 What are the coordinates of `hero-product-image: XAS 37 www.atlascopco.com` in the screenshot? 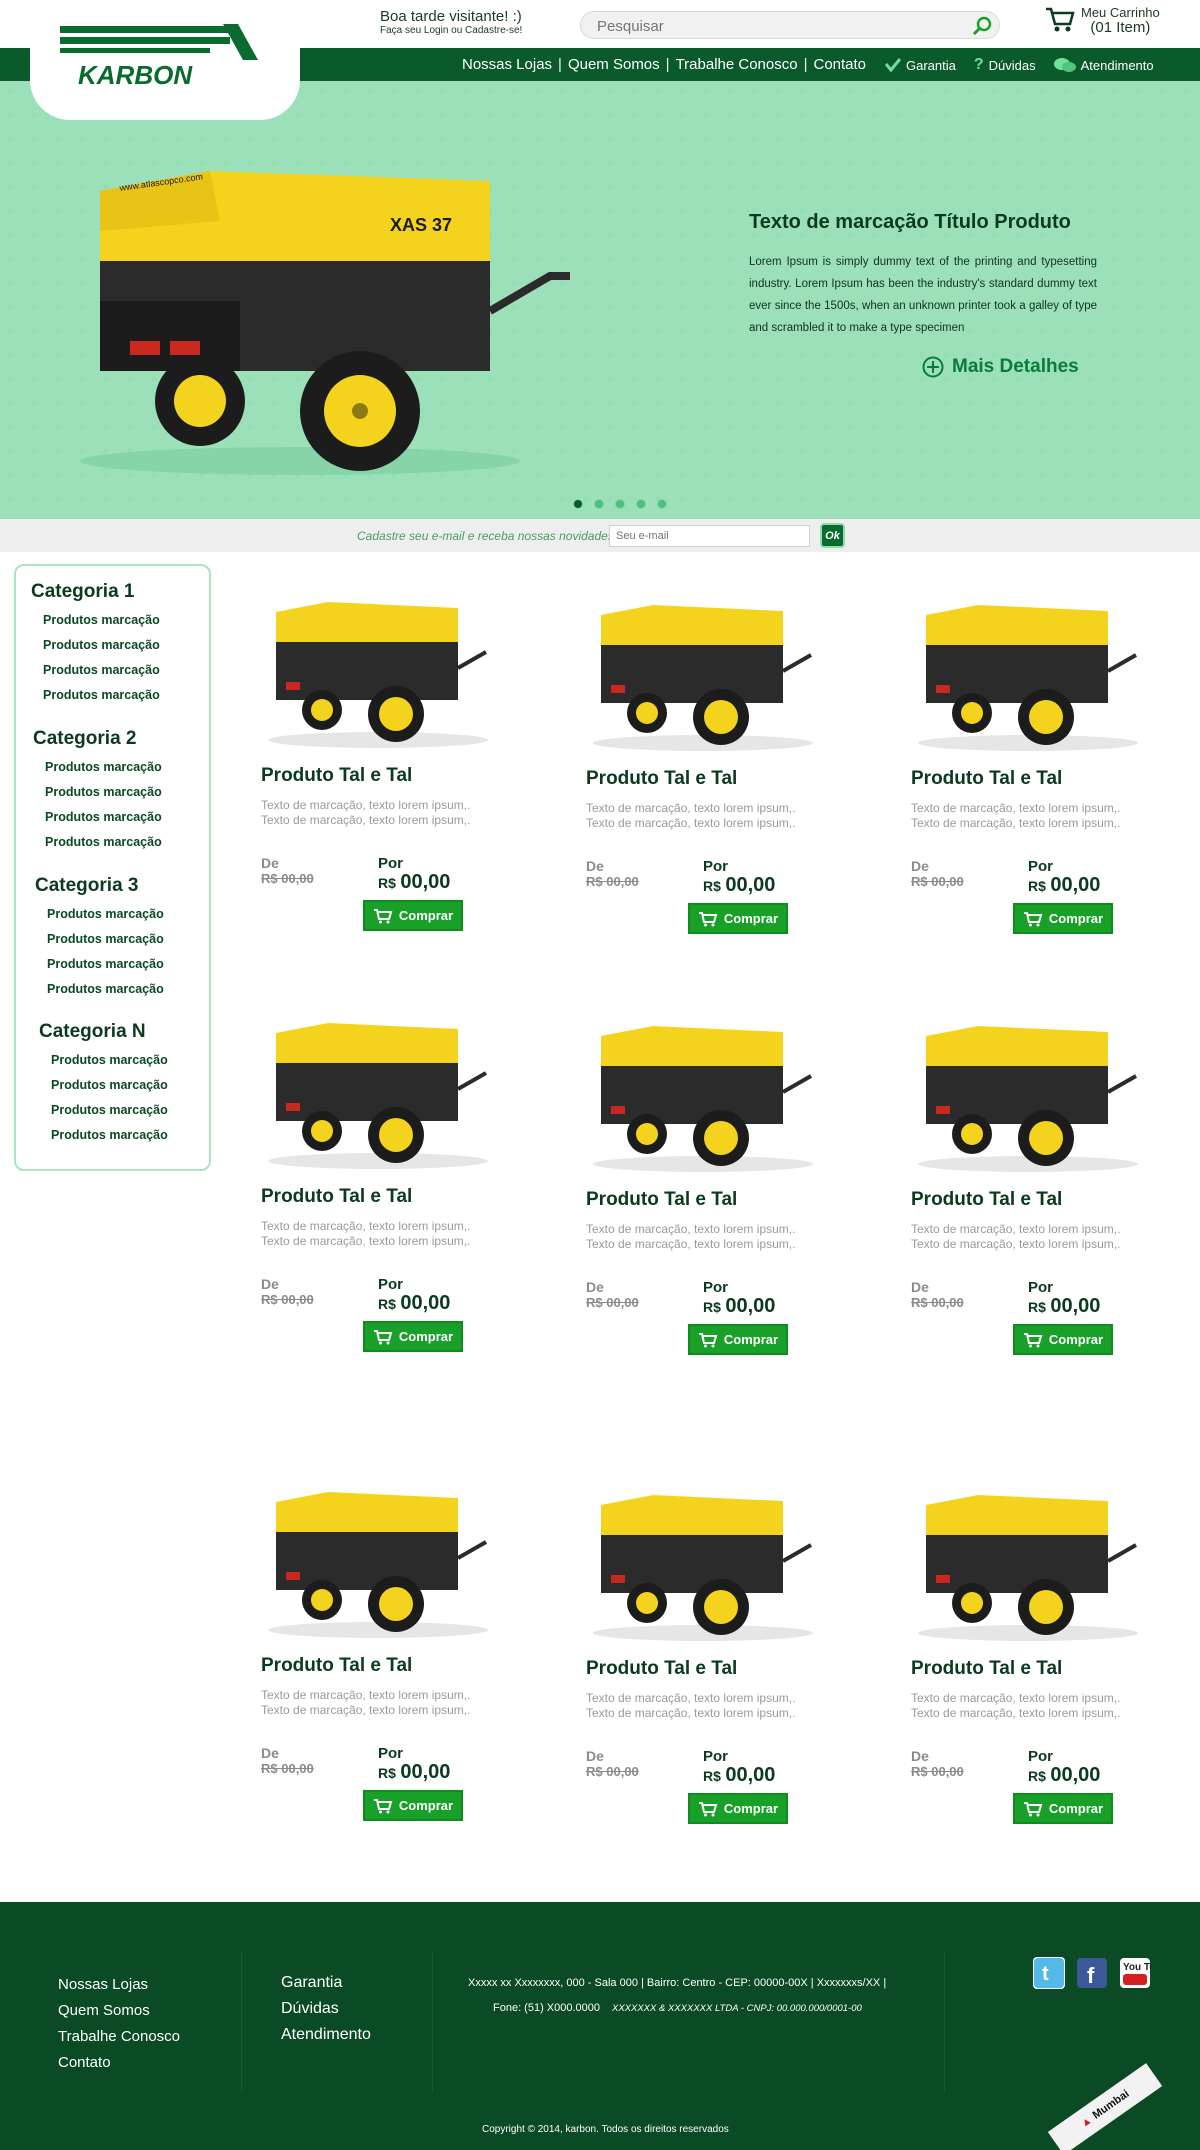 It's located at (330, 321).